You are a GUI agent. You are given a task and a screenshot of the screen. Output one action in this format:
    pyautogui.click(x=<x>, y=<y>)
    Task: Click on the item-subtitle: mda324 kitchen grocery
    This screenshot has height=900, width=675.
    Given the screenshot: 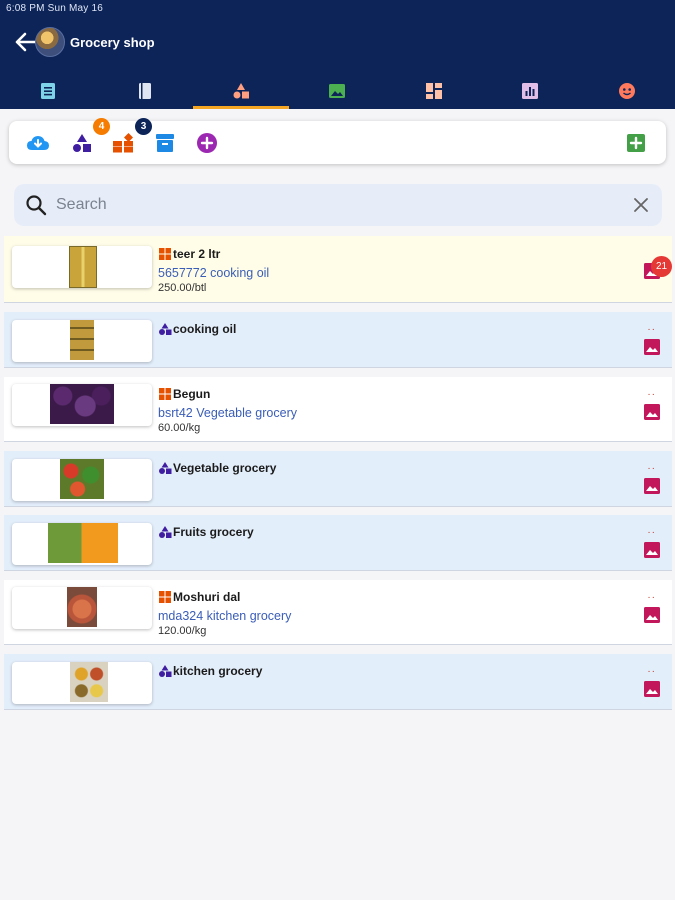 What is the action you would take?
    pyautogui.click(x=224, y=616)
    